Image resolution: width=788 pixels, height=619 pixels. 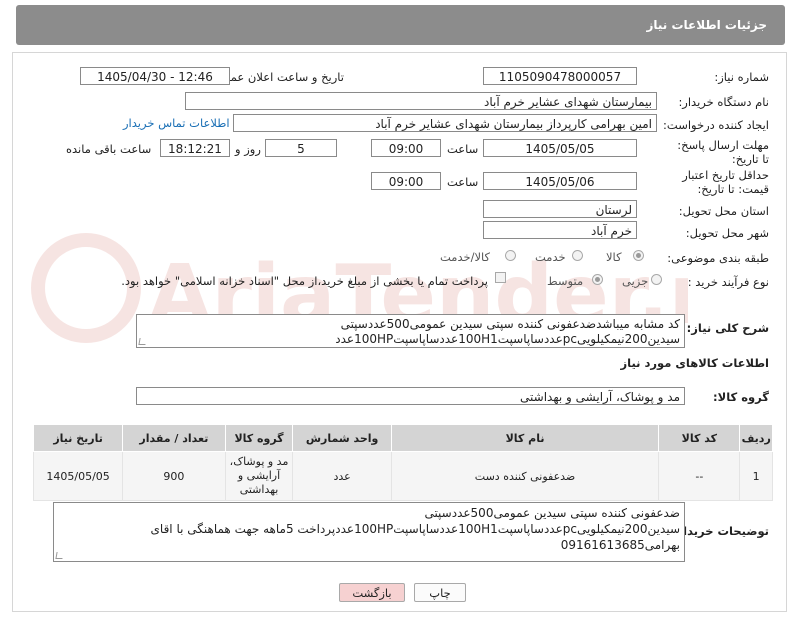 What do you see at coordinates (656, 279) in the screenshot?
I see `process-radio-partial` at bounding box center [656, 279].